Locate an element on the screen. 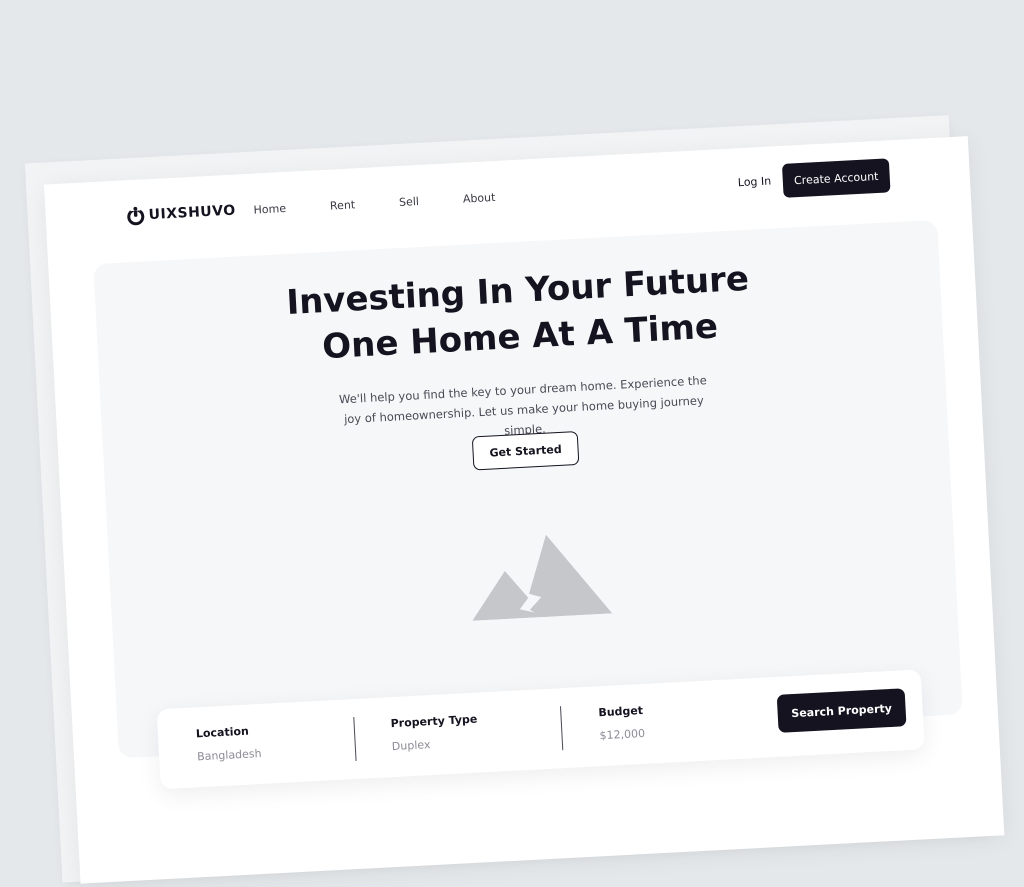 The image size is (1024, 887). image-placeholder-icon is located at coordinates (542, 577).